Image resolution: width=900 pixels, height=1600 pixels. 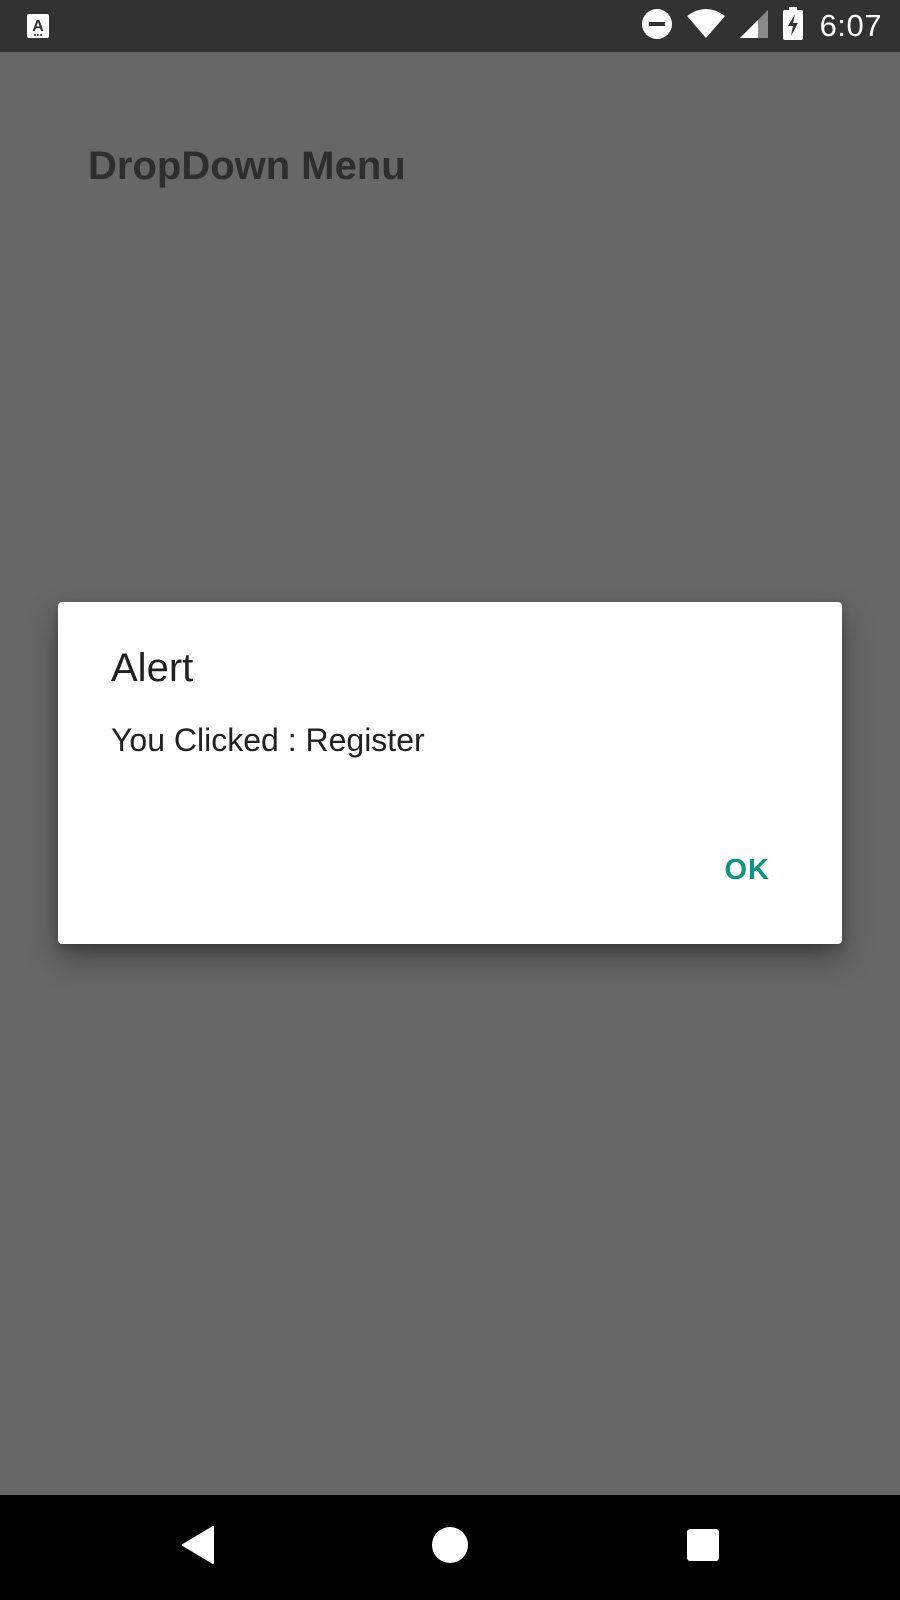 I want to click on back-icon, so click(x=198, y=1547).